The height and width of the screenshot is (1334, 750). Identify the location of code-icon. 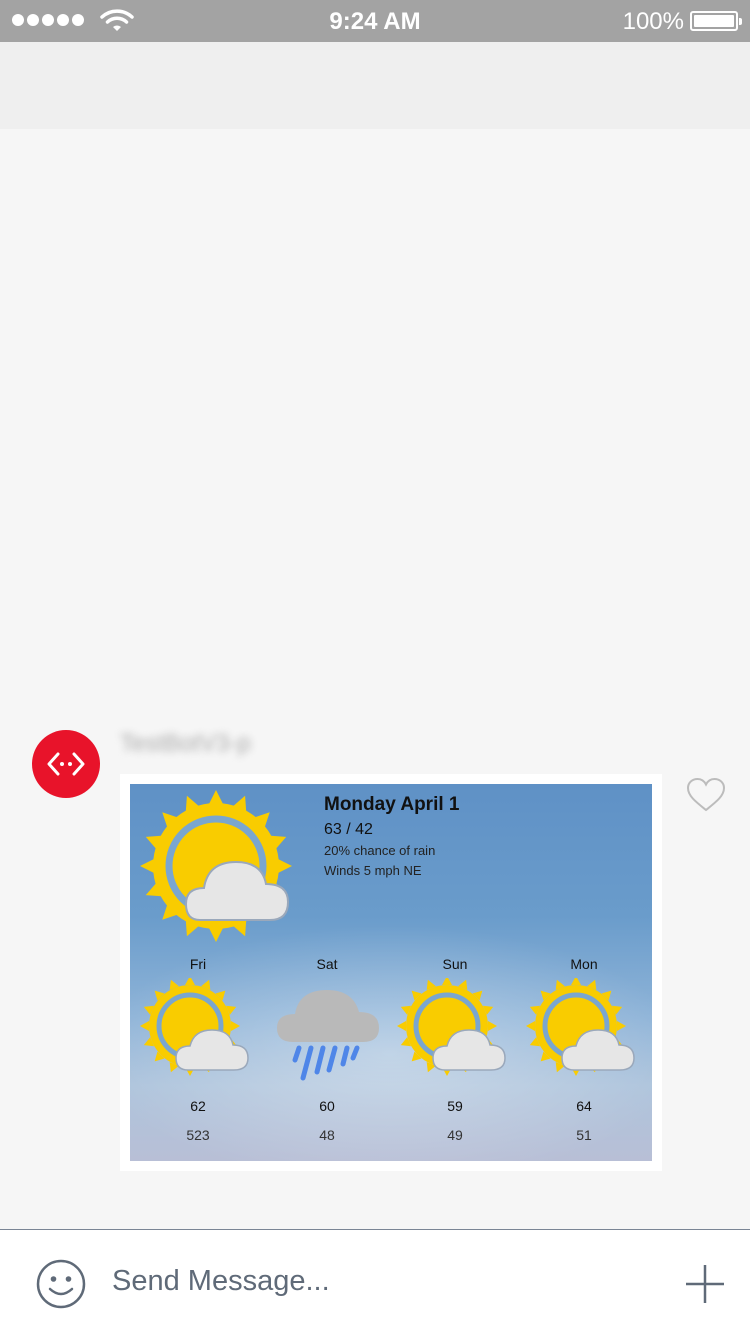
(66, 764).